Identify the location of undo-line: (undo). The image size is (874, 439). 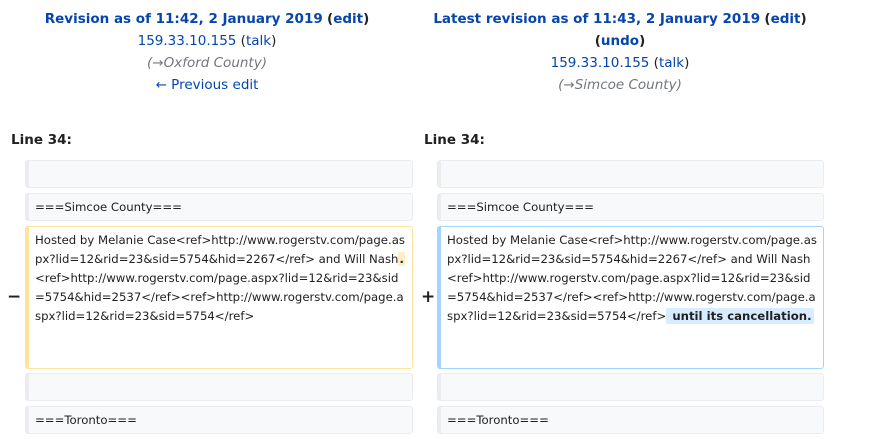
(620, 41).